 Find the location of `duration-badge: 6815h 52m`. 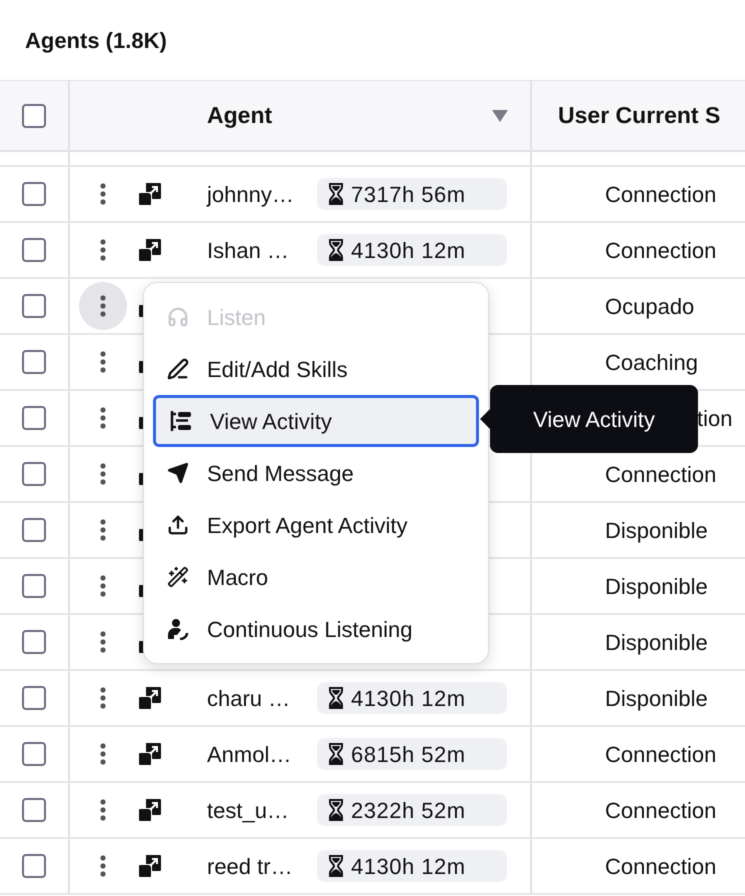

duration-badge: 6815h 52m is located at coordinates (412, 754).